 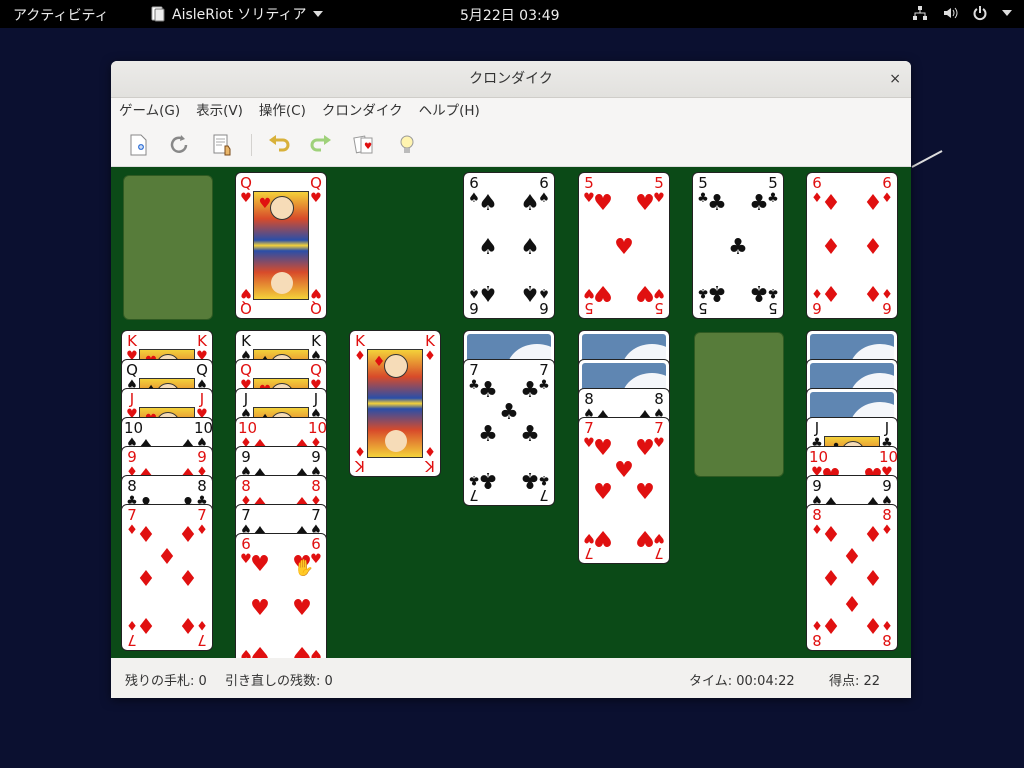 I want to click on undo-button, so click(x=279, y=145).